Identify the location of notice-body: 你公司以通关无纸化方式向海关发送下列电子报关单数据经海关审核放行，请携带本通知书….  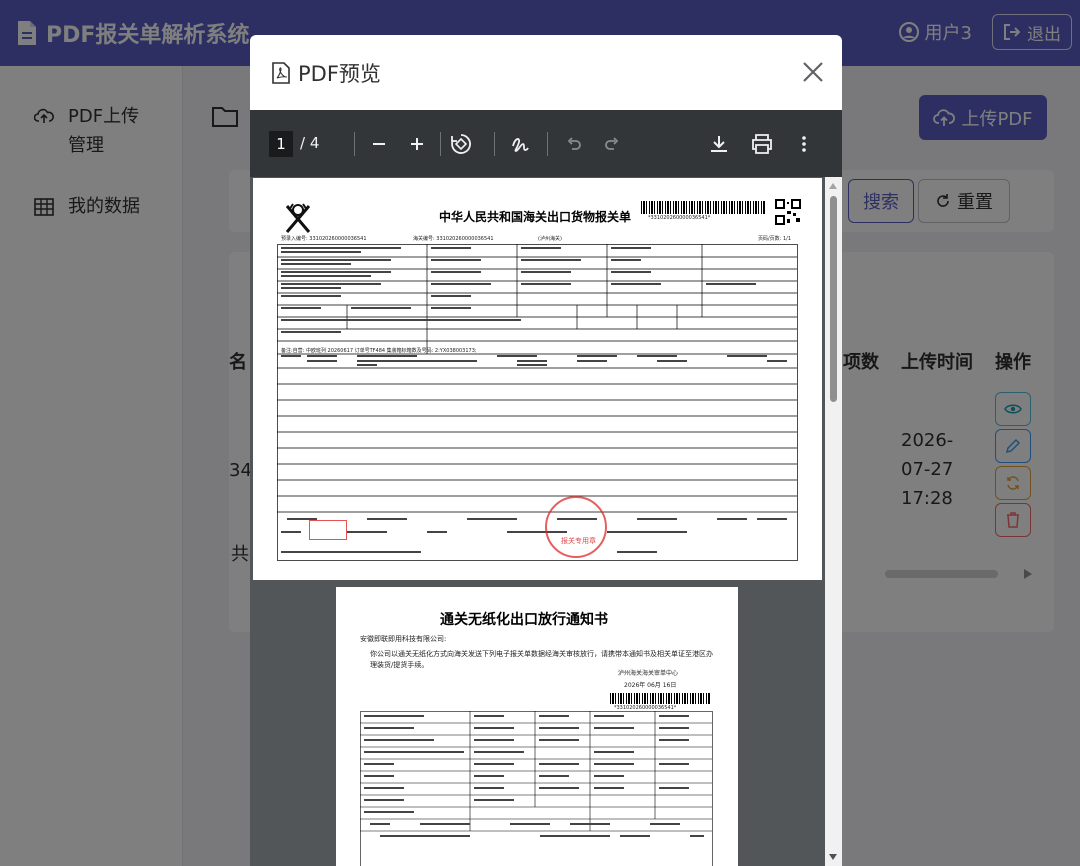
(541, 659).